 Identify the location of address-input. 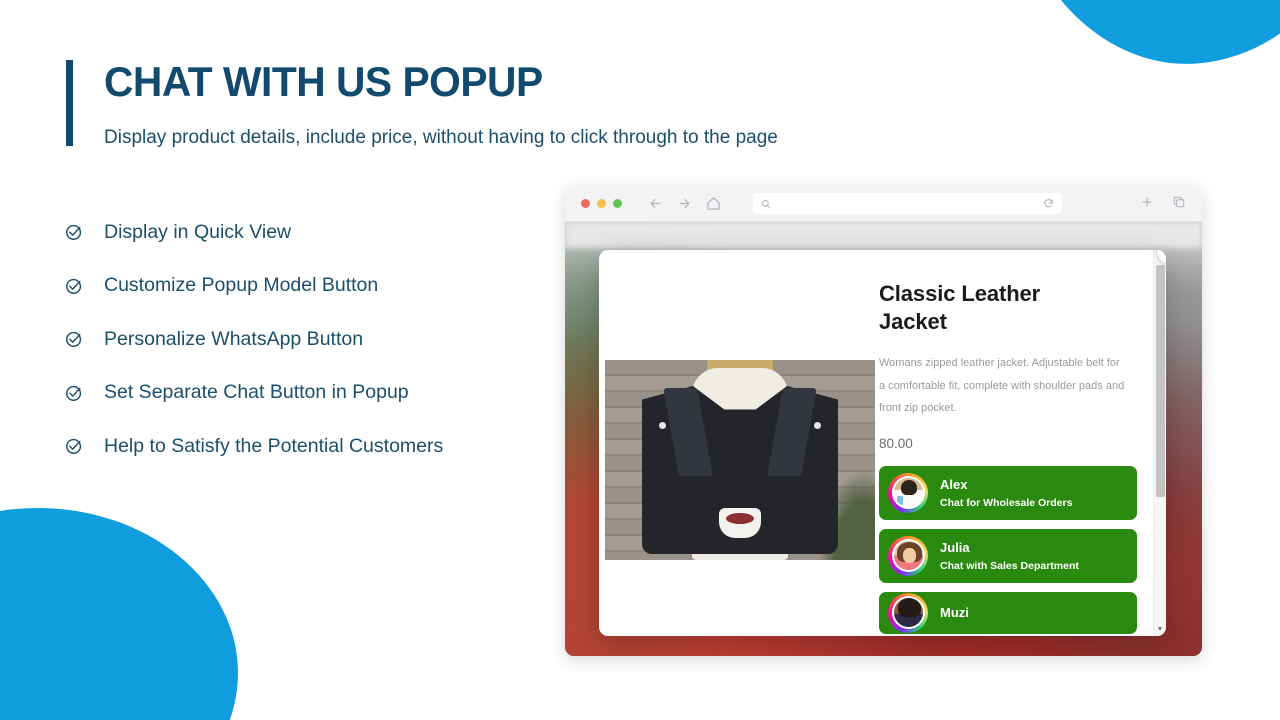
(909, 203).